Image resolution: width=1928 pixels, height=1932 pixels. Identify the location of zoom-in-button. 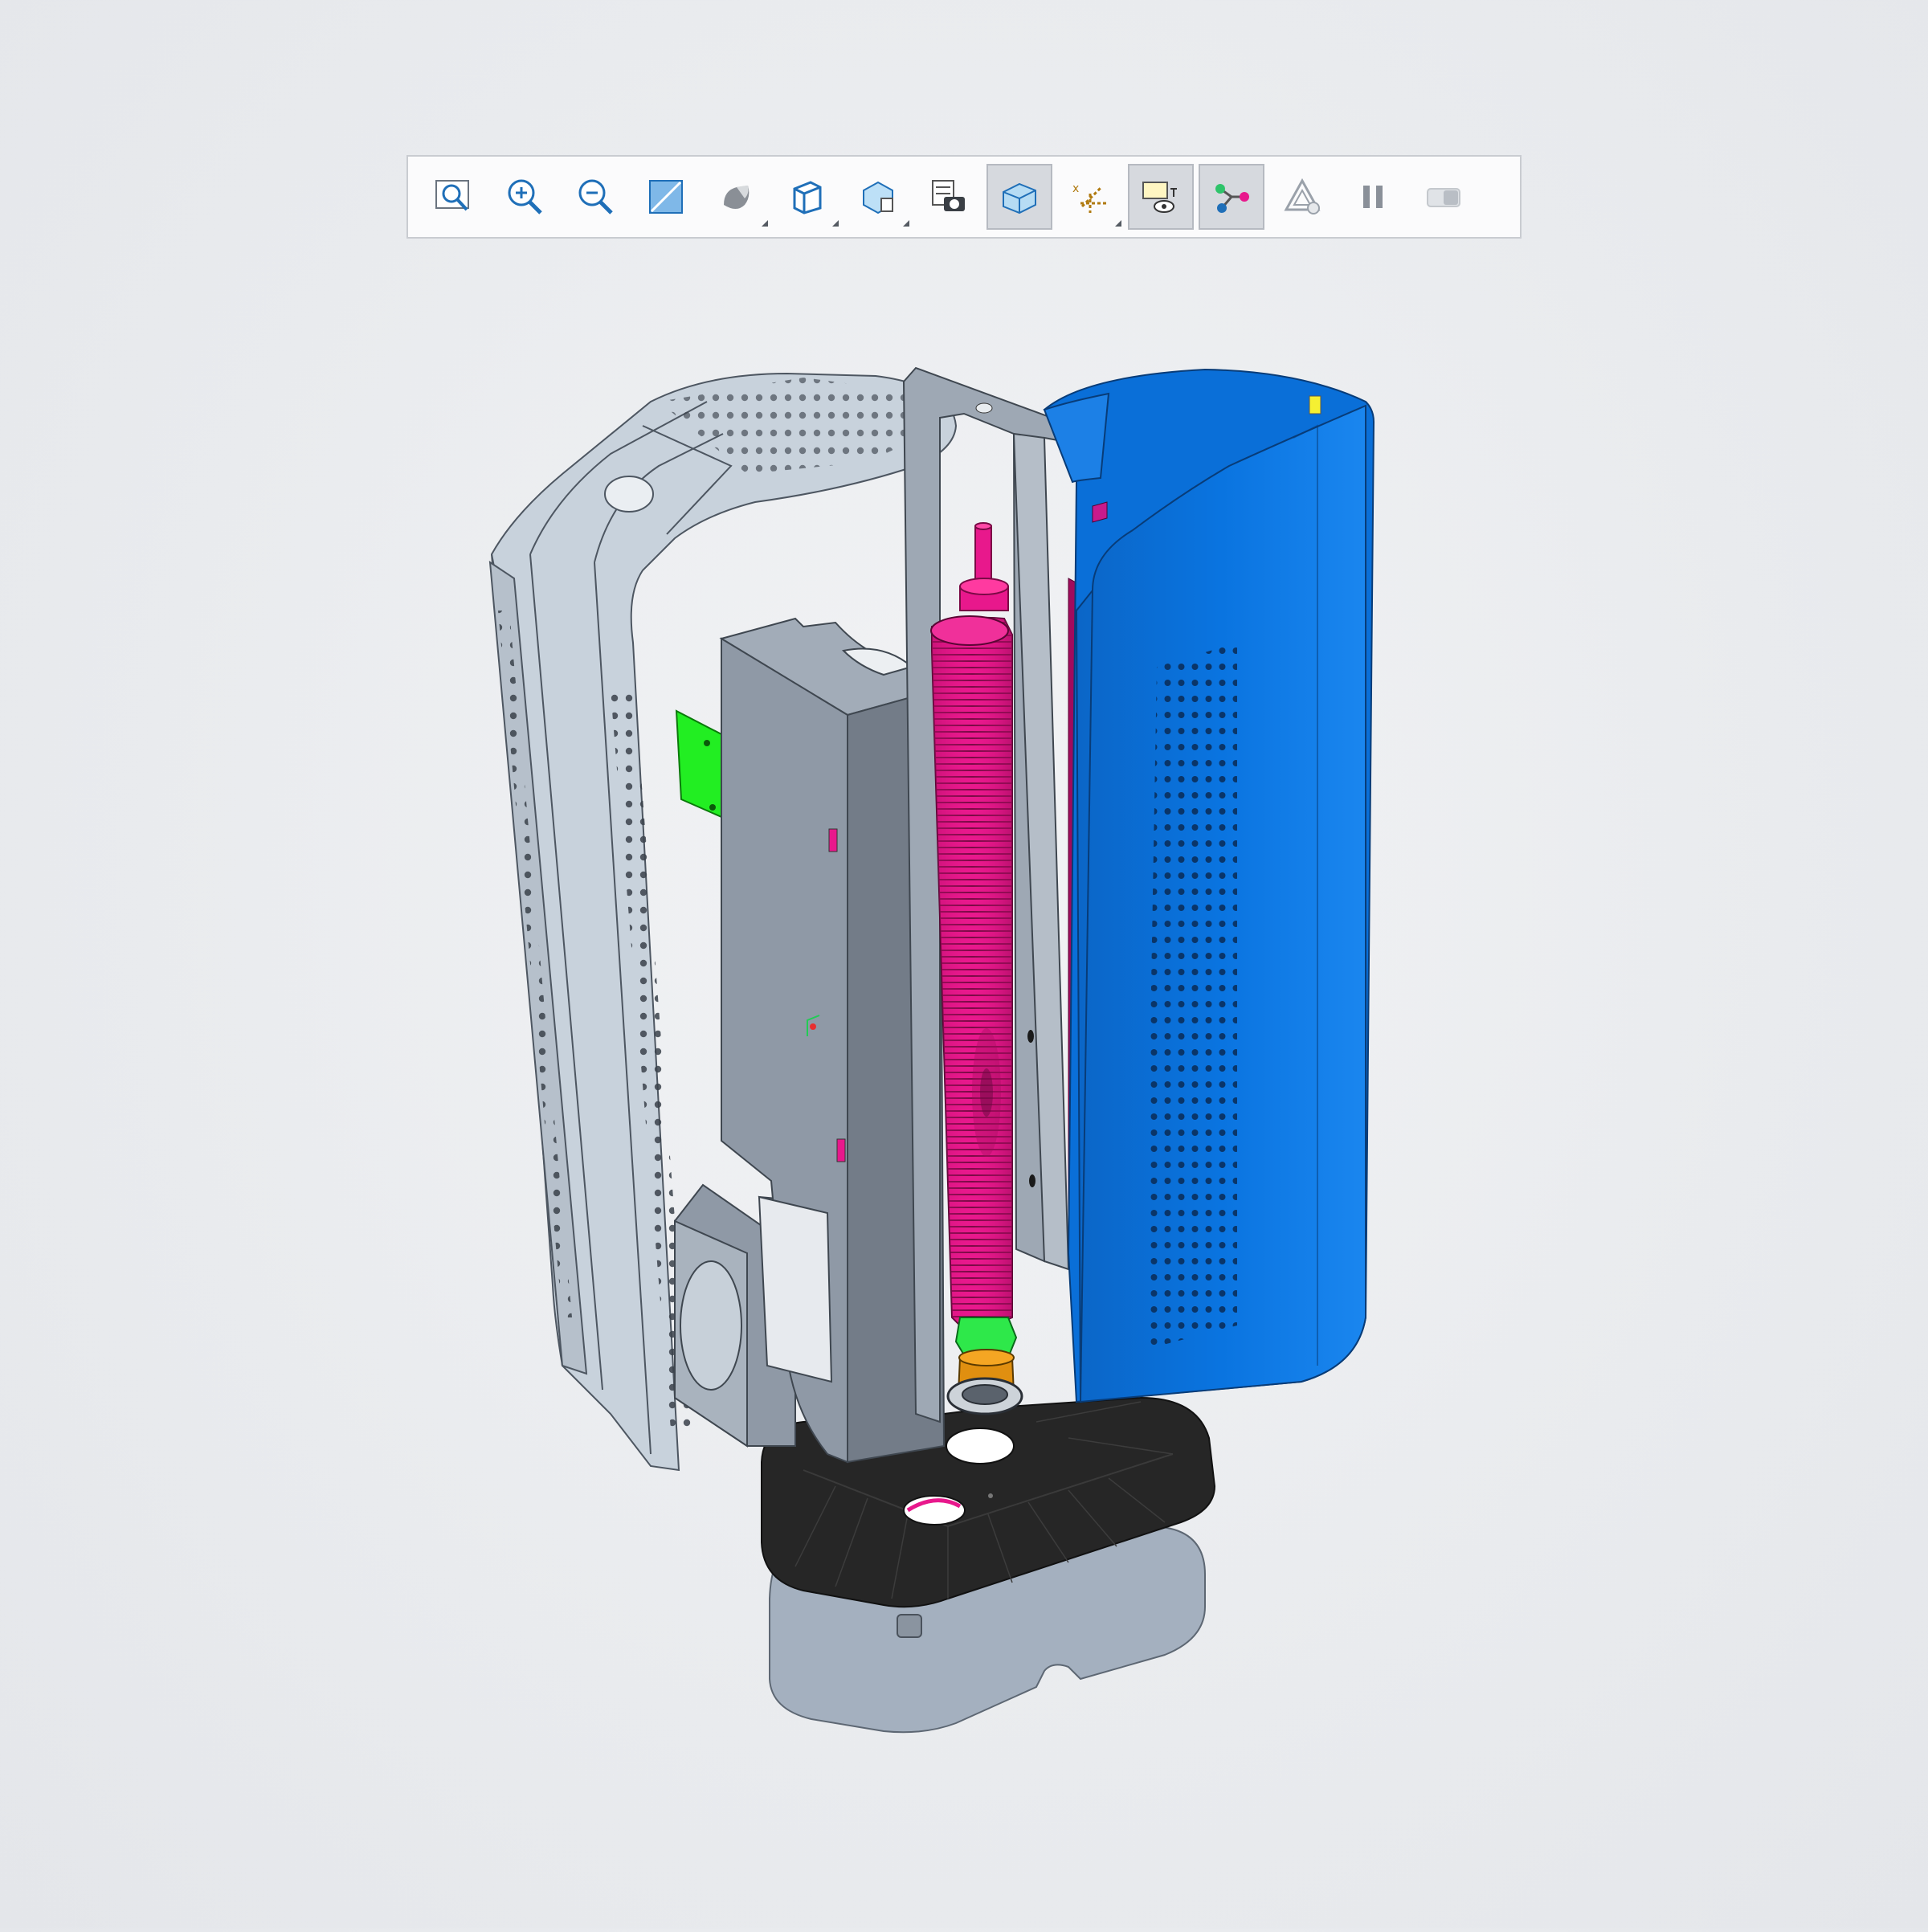
(525, 197).